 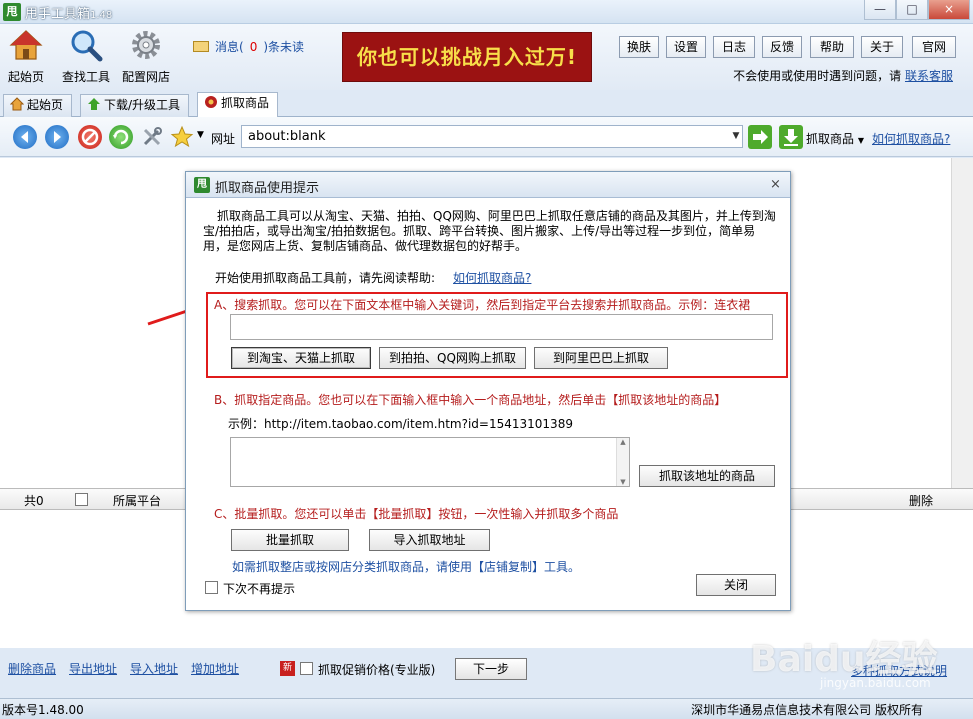 What do you see at coordinates (101, 15) in the screenshot?
I see `app-version: 1.48` at bounding box center [101, 15].